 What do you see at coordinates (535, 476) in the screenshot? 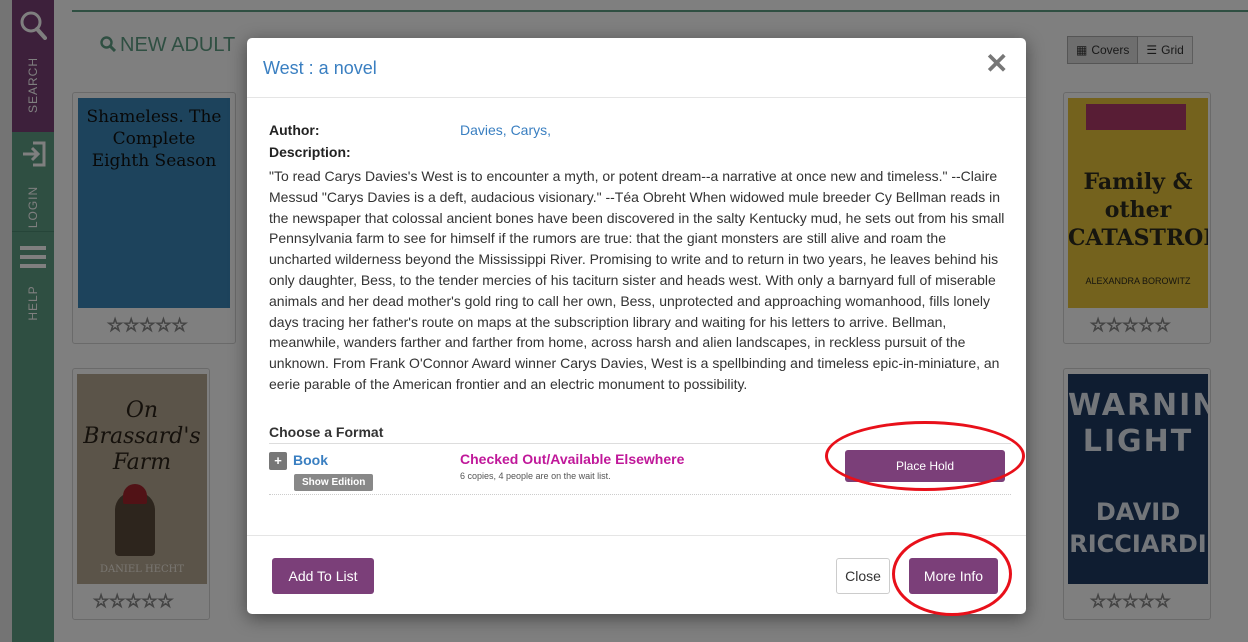
I see `copies-info: 6 copies, 4 people are on the wait list.` at bounding box center [535, 476].